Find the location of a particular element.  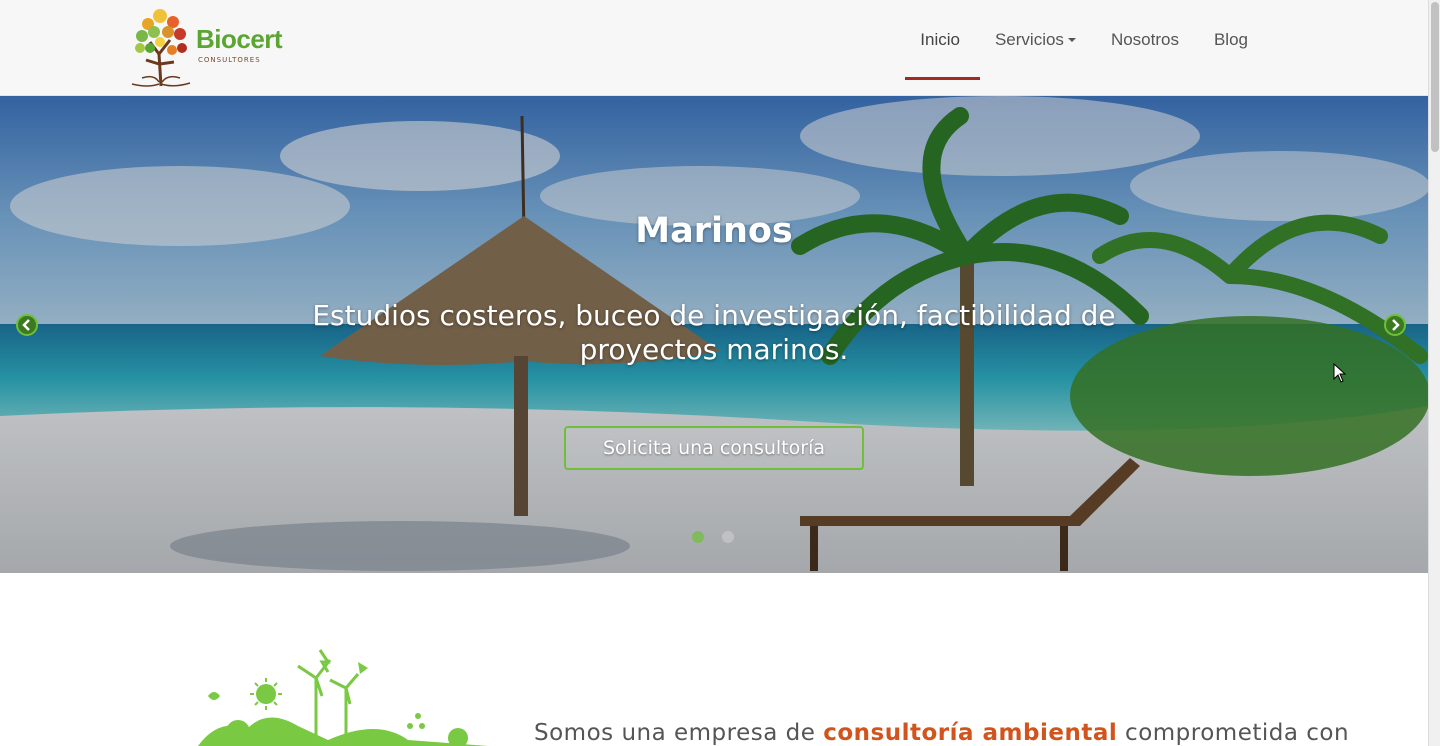

nav-item-blog: Blog is located at coordinates (1233, 40).